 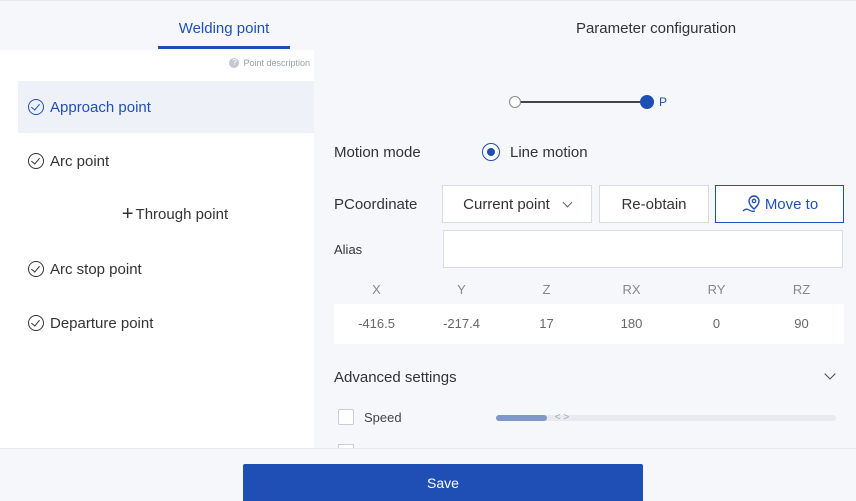 I want to click on sidebar-item-approach-point: Approach point, so click(x=166, y=107).